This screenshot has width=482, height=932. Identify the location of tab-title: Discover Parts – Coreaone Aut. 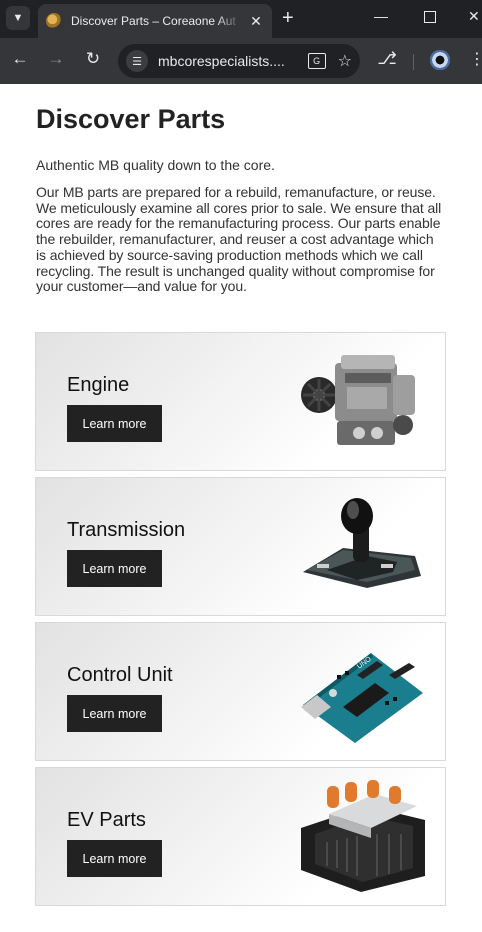
(153, 21).